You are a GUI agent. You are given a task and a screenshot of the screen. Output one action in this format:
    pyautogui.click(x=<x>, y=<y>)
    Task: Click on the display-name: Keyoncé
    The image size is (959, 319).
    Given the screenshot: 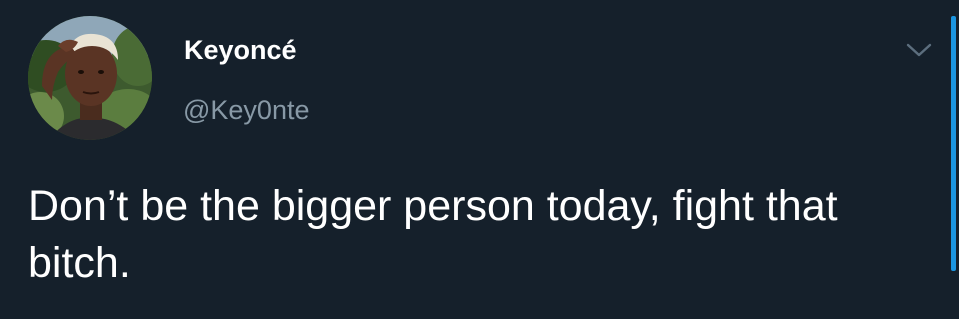 What is the action you would take?
    pyautogui.click(x=240, y=50)
    